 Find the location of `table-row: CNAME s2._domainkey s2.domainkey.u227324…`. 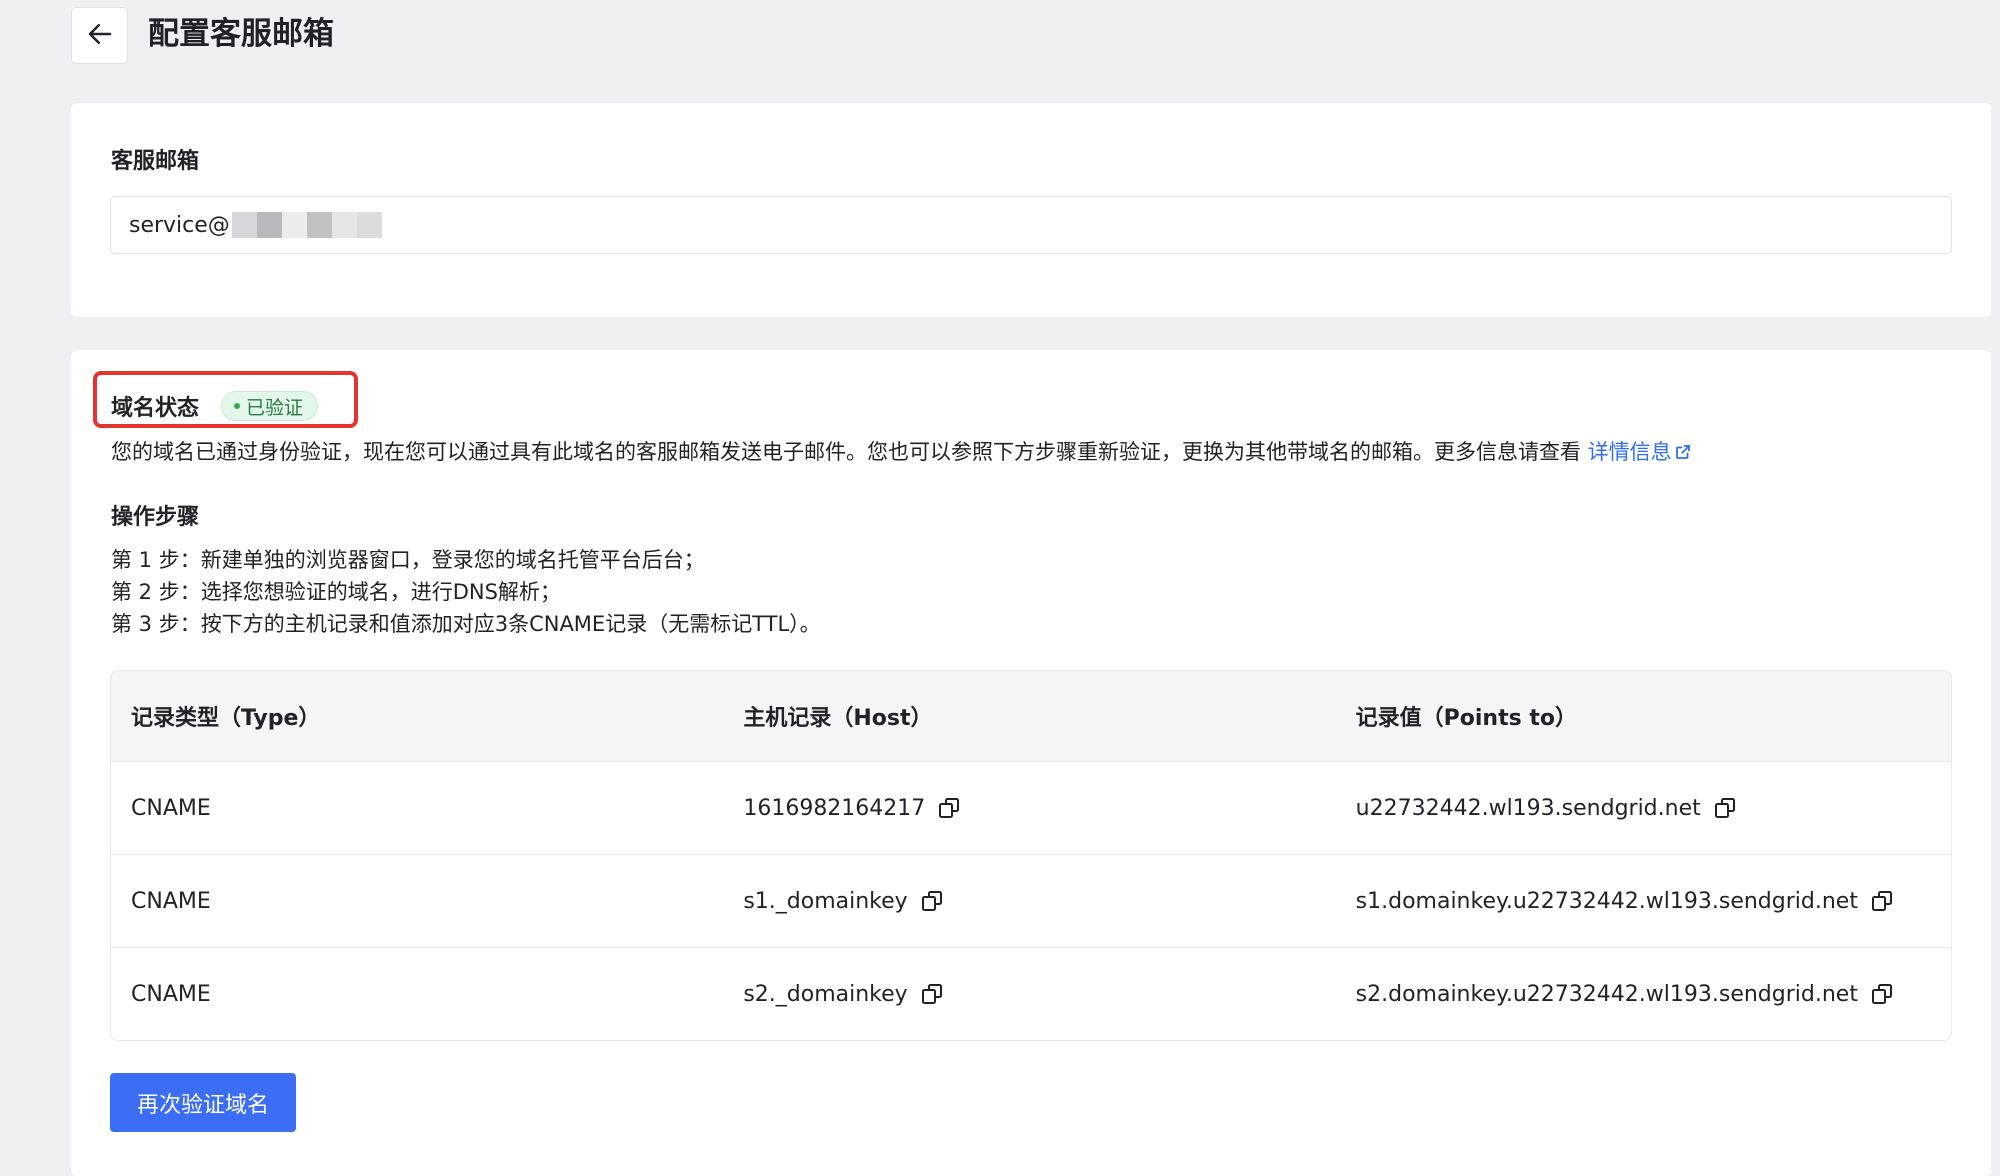

table-row: CNAME s2._domainkey s2.domainkey.u227324… is located at coordinates (1031, 993).